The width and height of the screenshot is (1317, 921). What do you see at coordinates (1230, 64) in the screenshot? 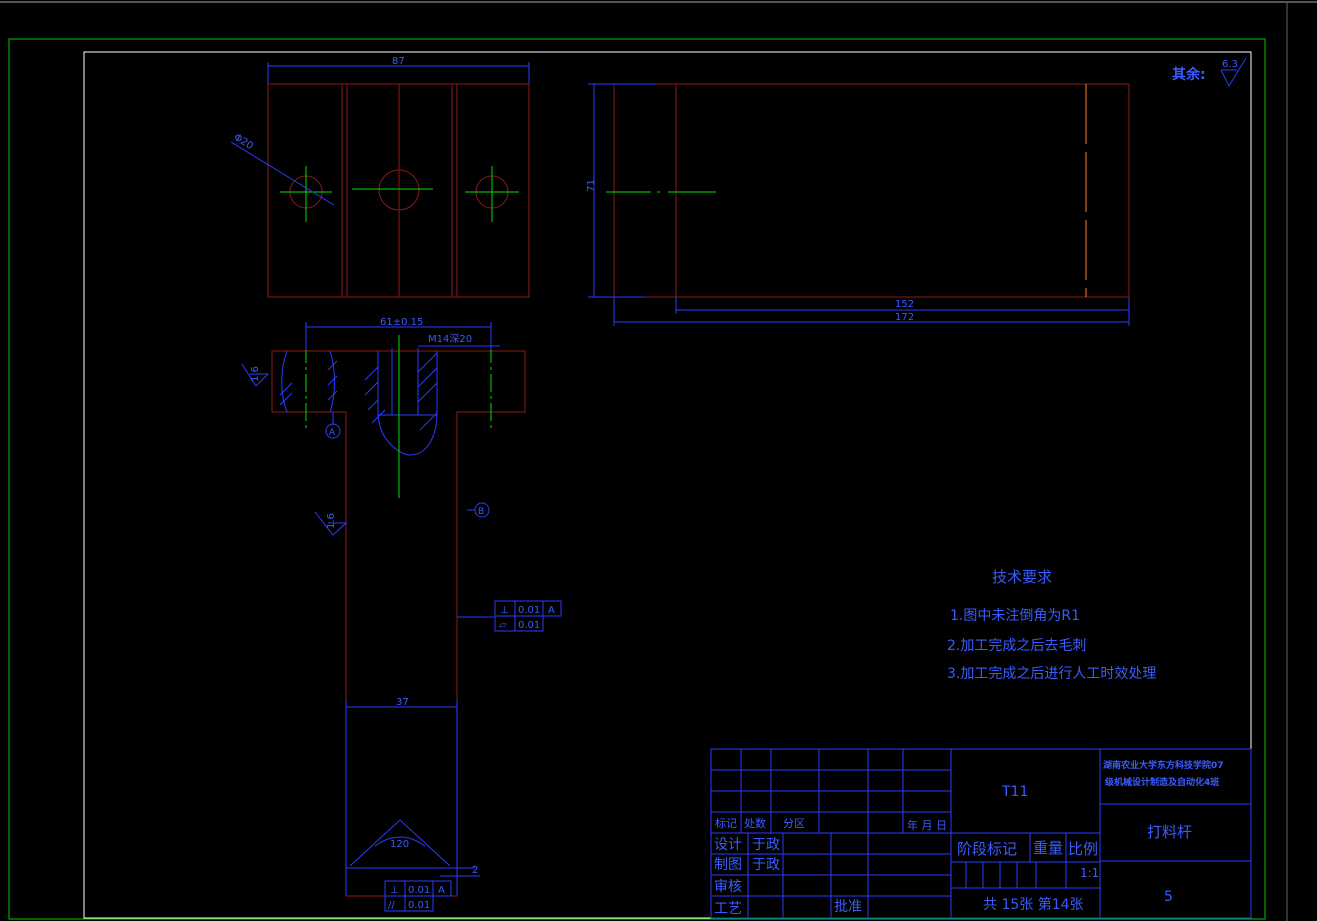
I see `roughness-note-value: 6.3` at bounding box center [1230, 64].